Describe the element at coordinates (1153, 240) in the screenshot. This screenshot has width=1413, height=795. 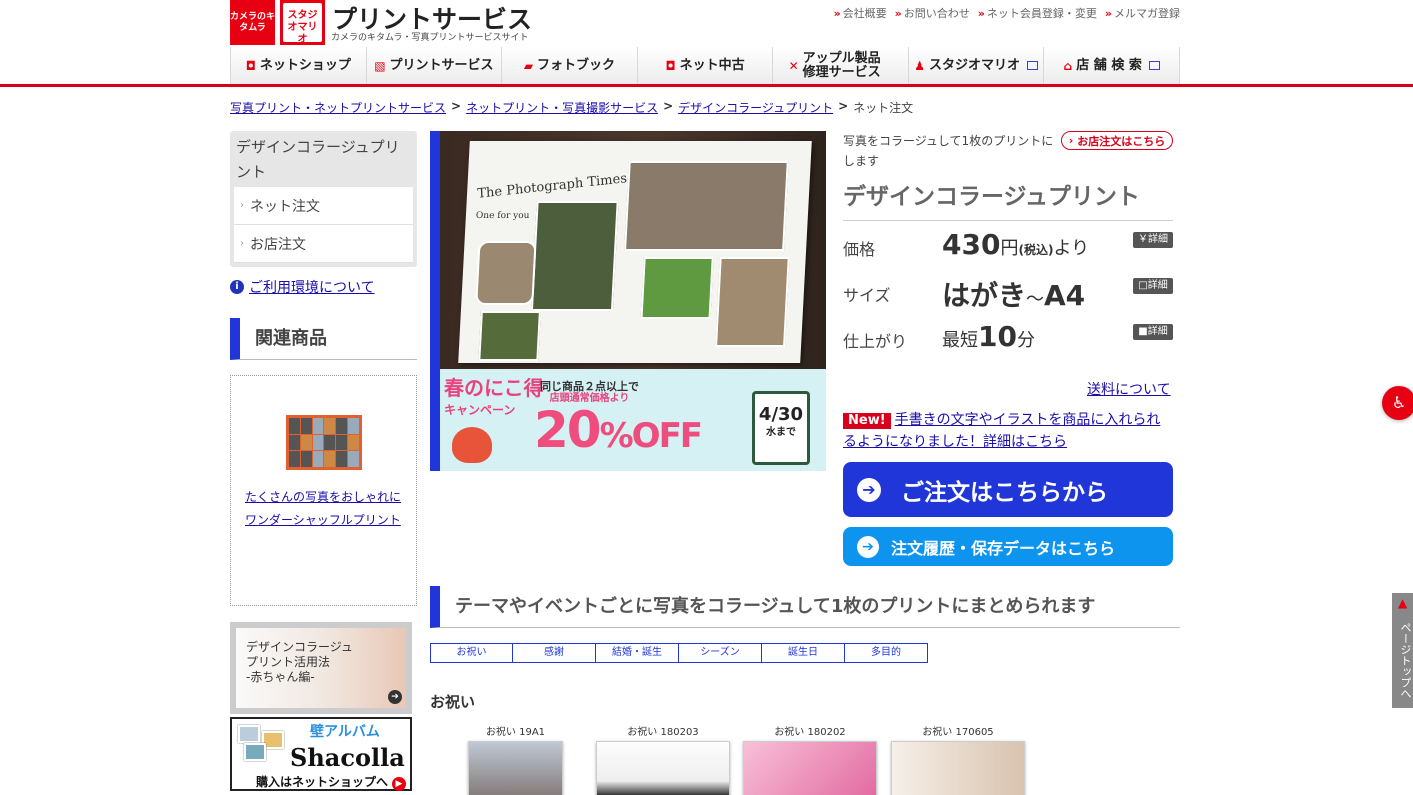
I see `price-detail-button: ￥詳細` at that location.